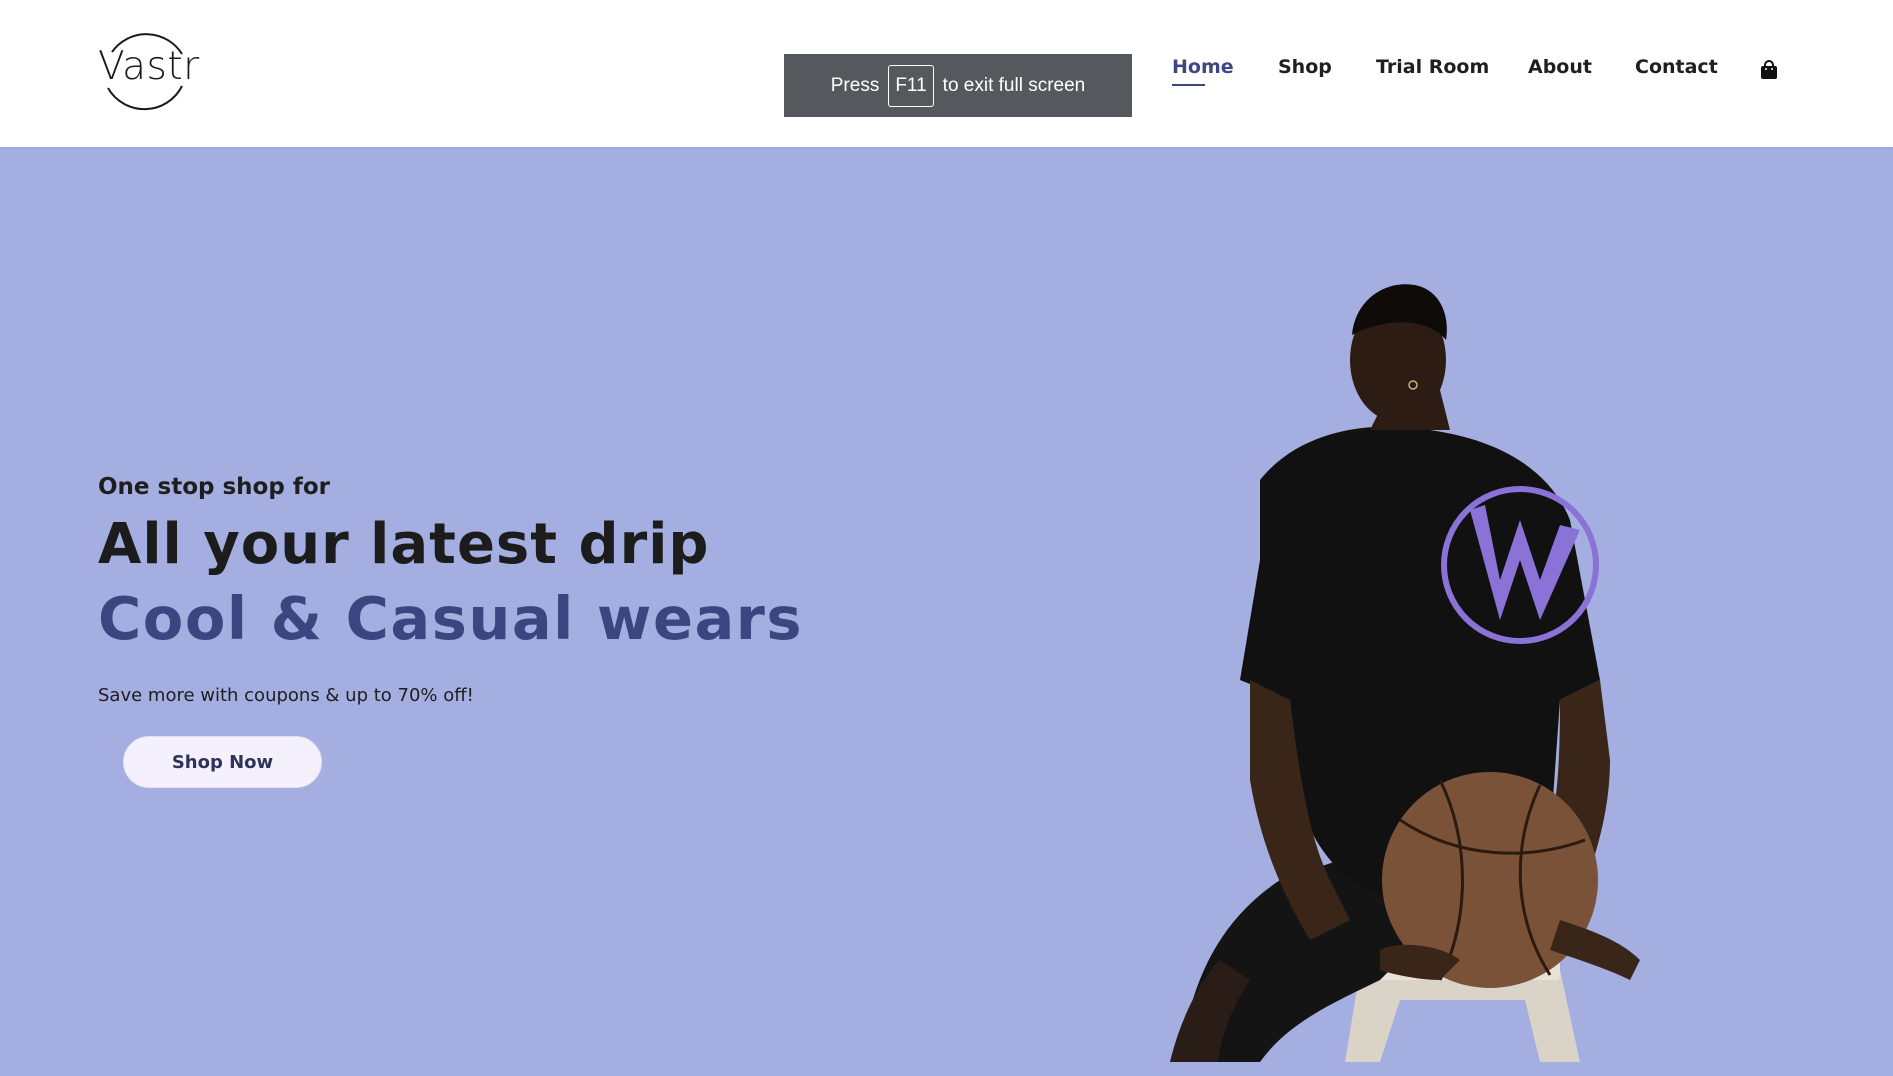  I want to click on nav-shop: Shop, so click(1305, 67).